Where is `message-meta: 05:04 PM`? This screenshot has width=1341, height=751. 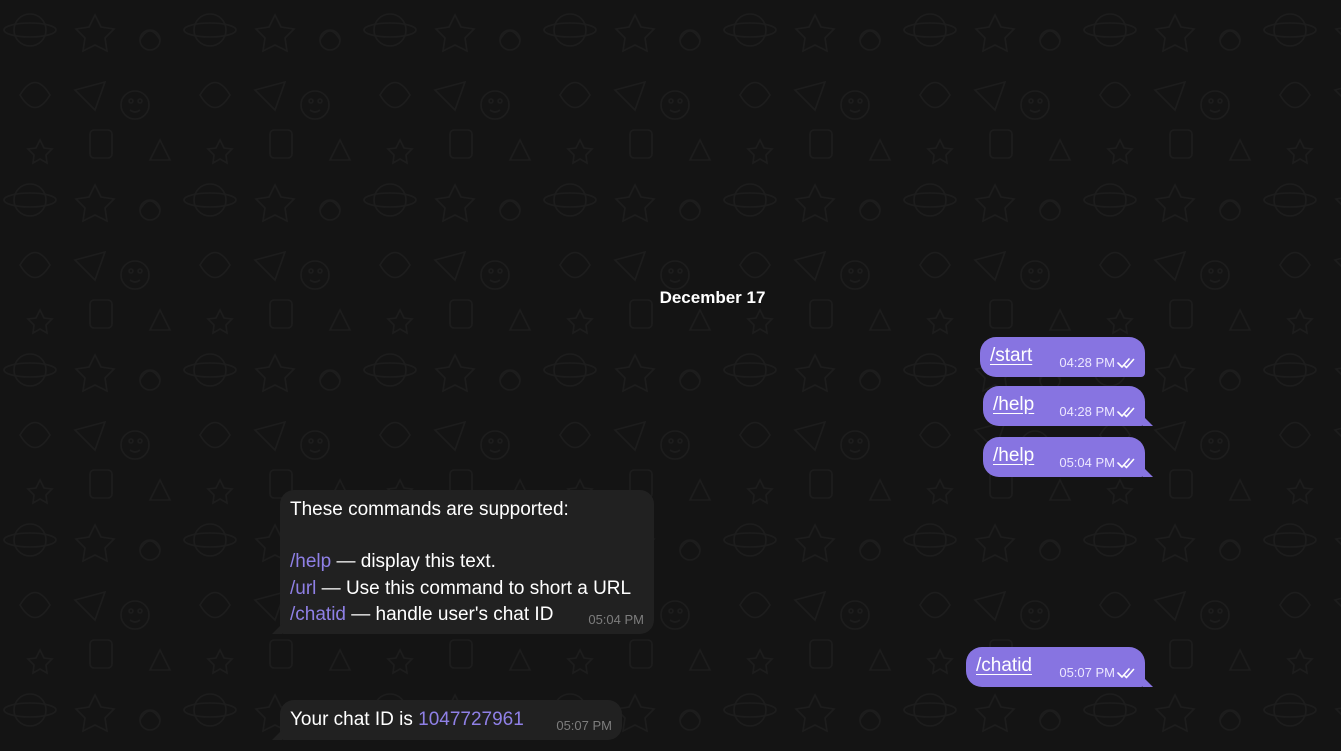
message-meta: 05:04 PM is located at coordinates (1098, 462).